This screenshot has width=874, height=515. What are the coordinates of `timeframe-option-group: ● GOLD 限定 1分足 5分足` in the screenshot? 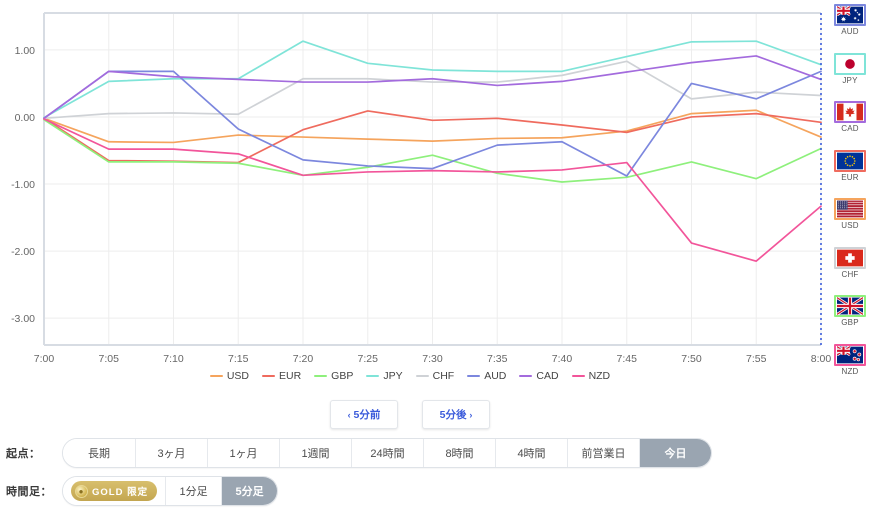 It's located at (170, 491).